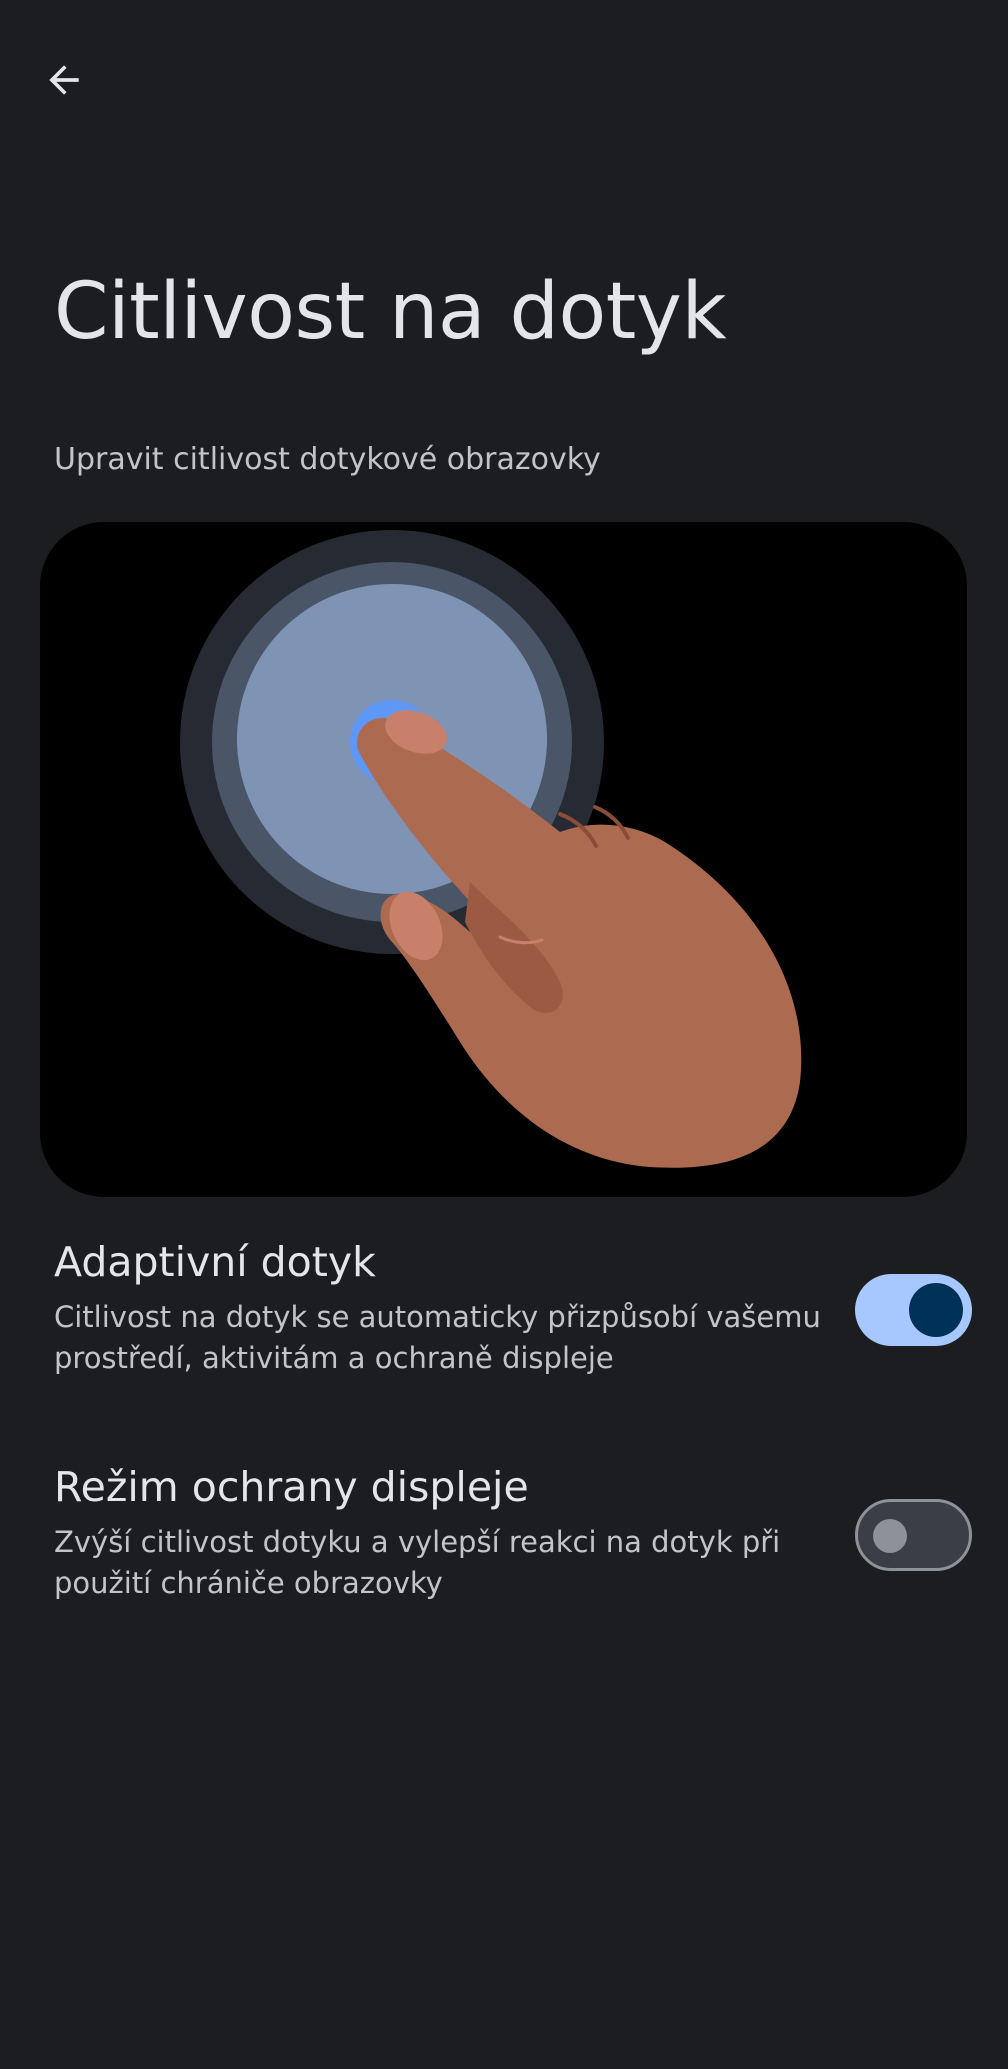 The image size is (1008, 2069). I want to click on screen-protector-toggle, so click(913, 1535).